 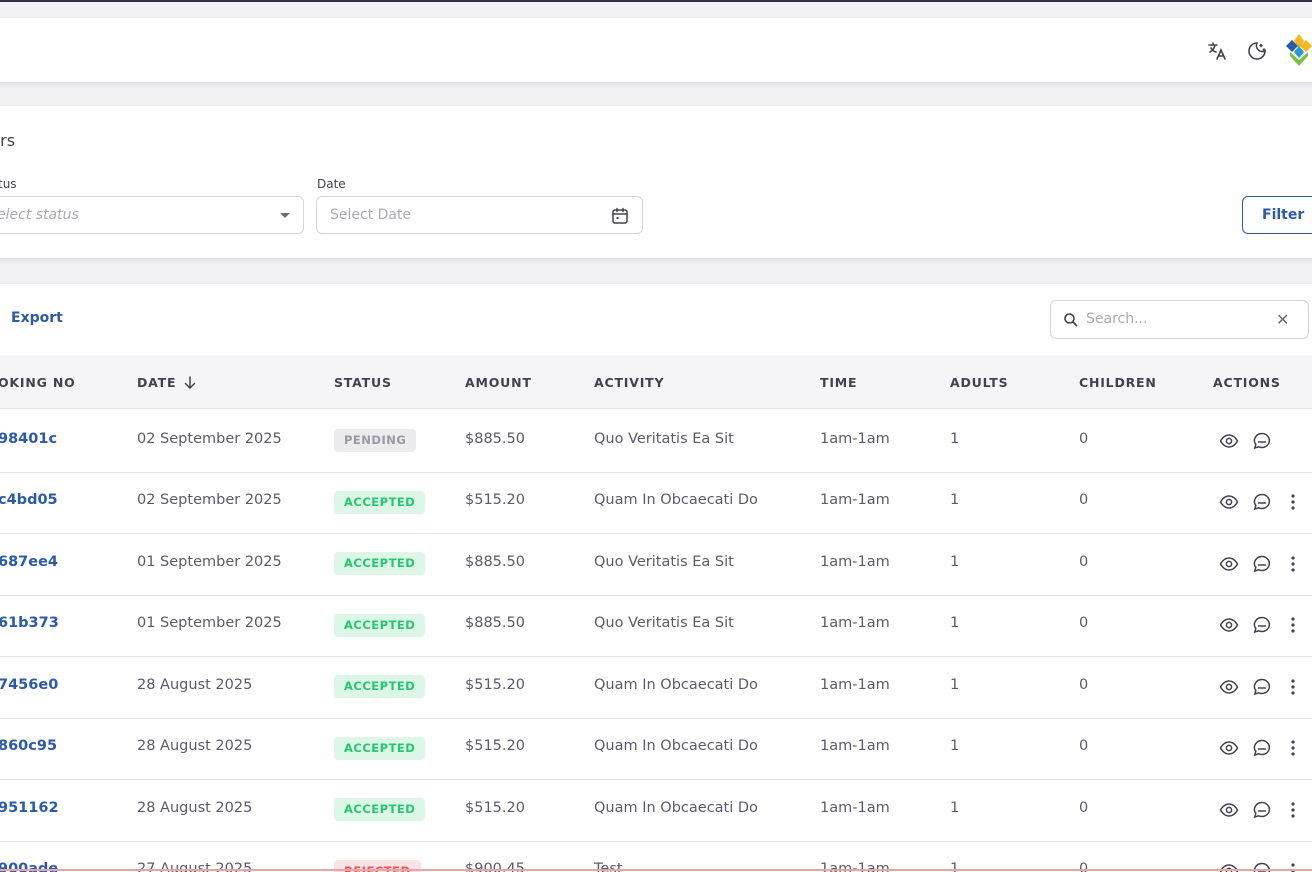 What do you see at coordinates (656, 870) in the screenshot?
I see `bottom-edge` at bounding box center [656, 870].